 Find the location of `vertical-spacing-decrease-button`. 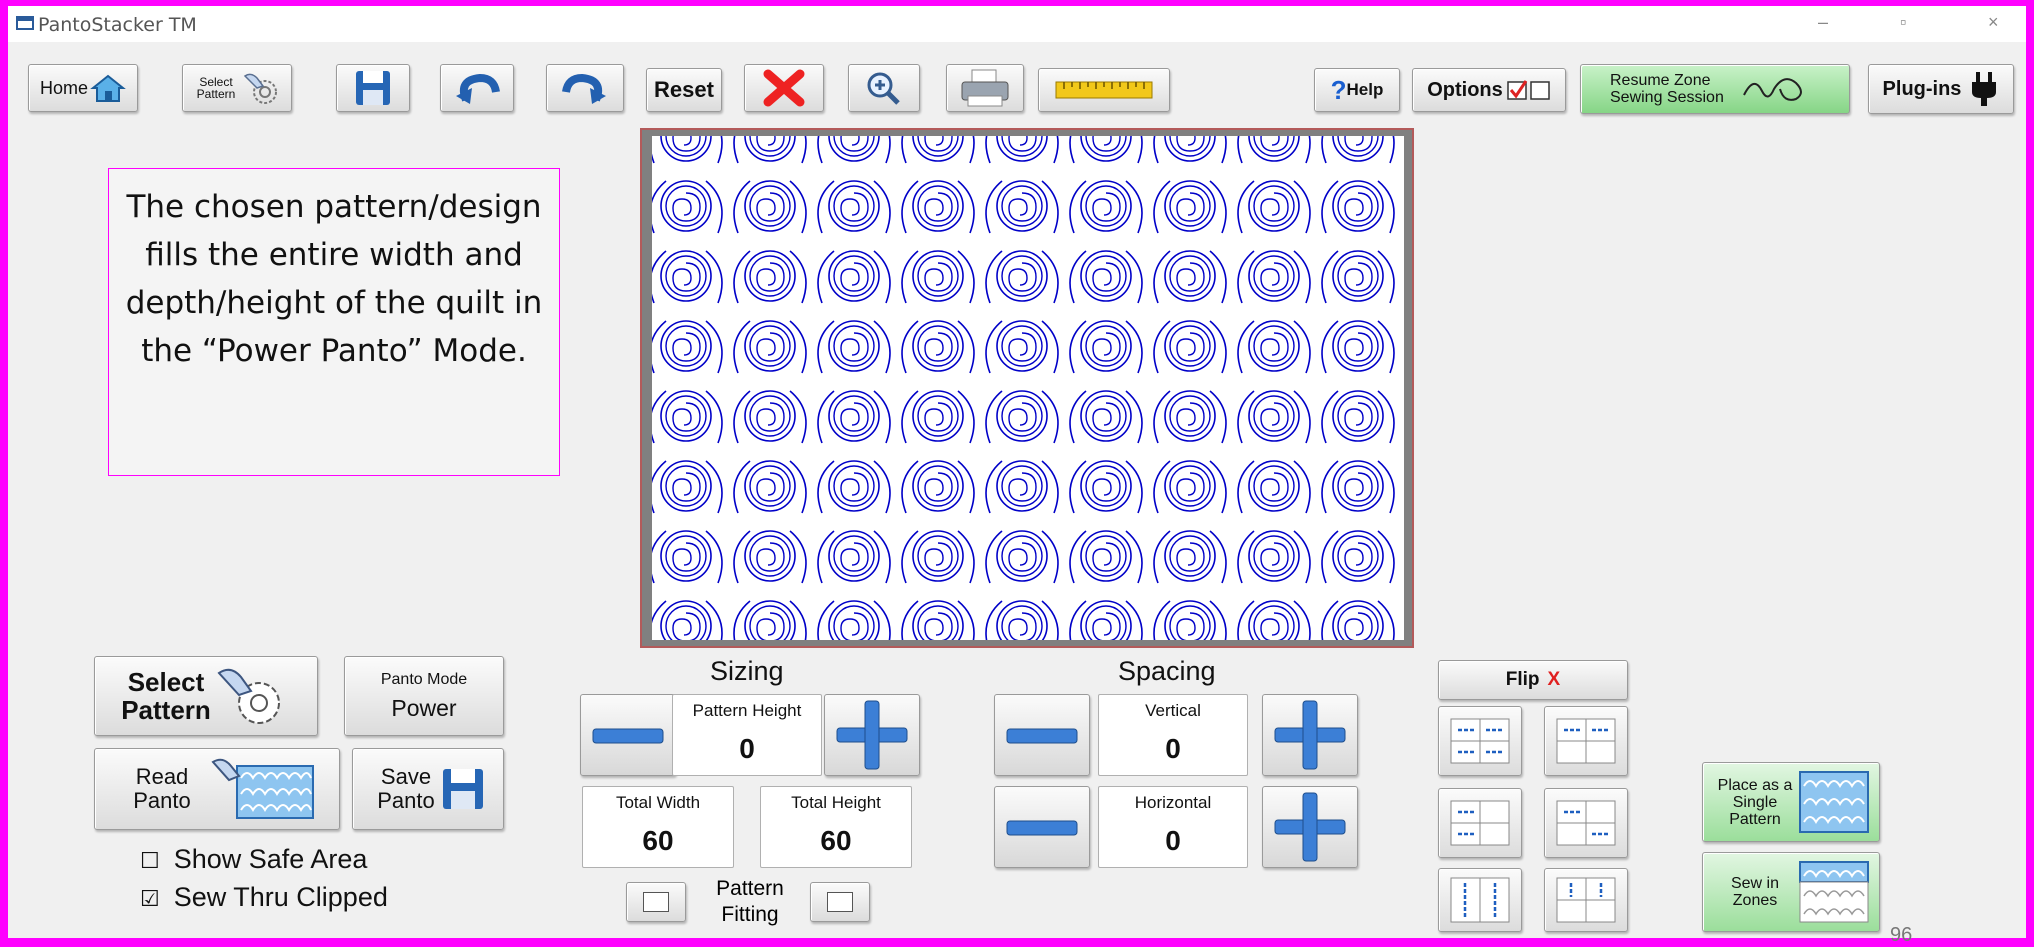

vertical-spacing-decrease-button is located at coordinates (1042, 735).